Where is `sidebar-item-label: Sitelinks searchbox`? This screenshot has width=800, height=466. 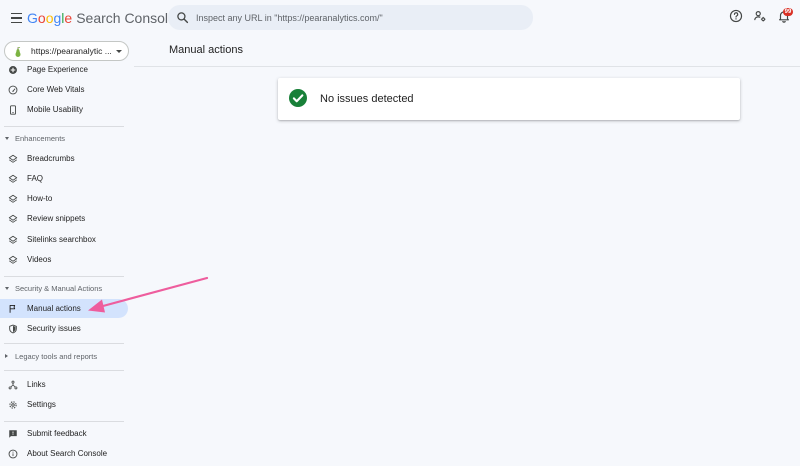 sidebar-item-label: Sitelinks searchbox is located at coordinates (61, 239).